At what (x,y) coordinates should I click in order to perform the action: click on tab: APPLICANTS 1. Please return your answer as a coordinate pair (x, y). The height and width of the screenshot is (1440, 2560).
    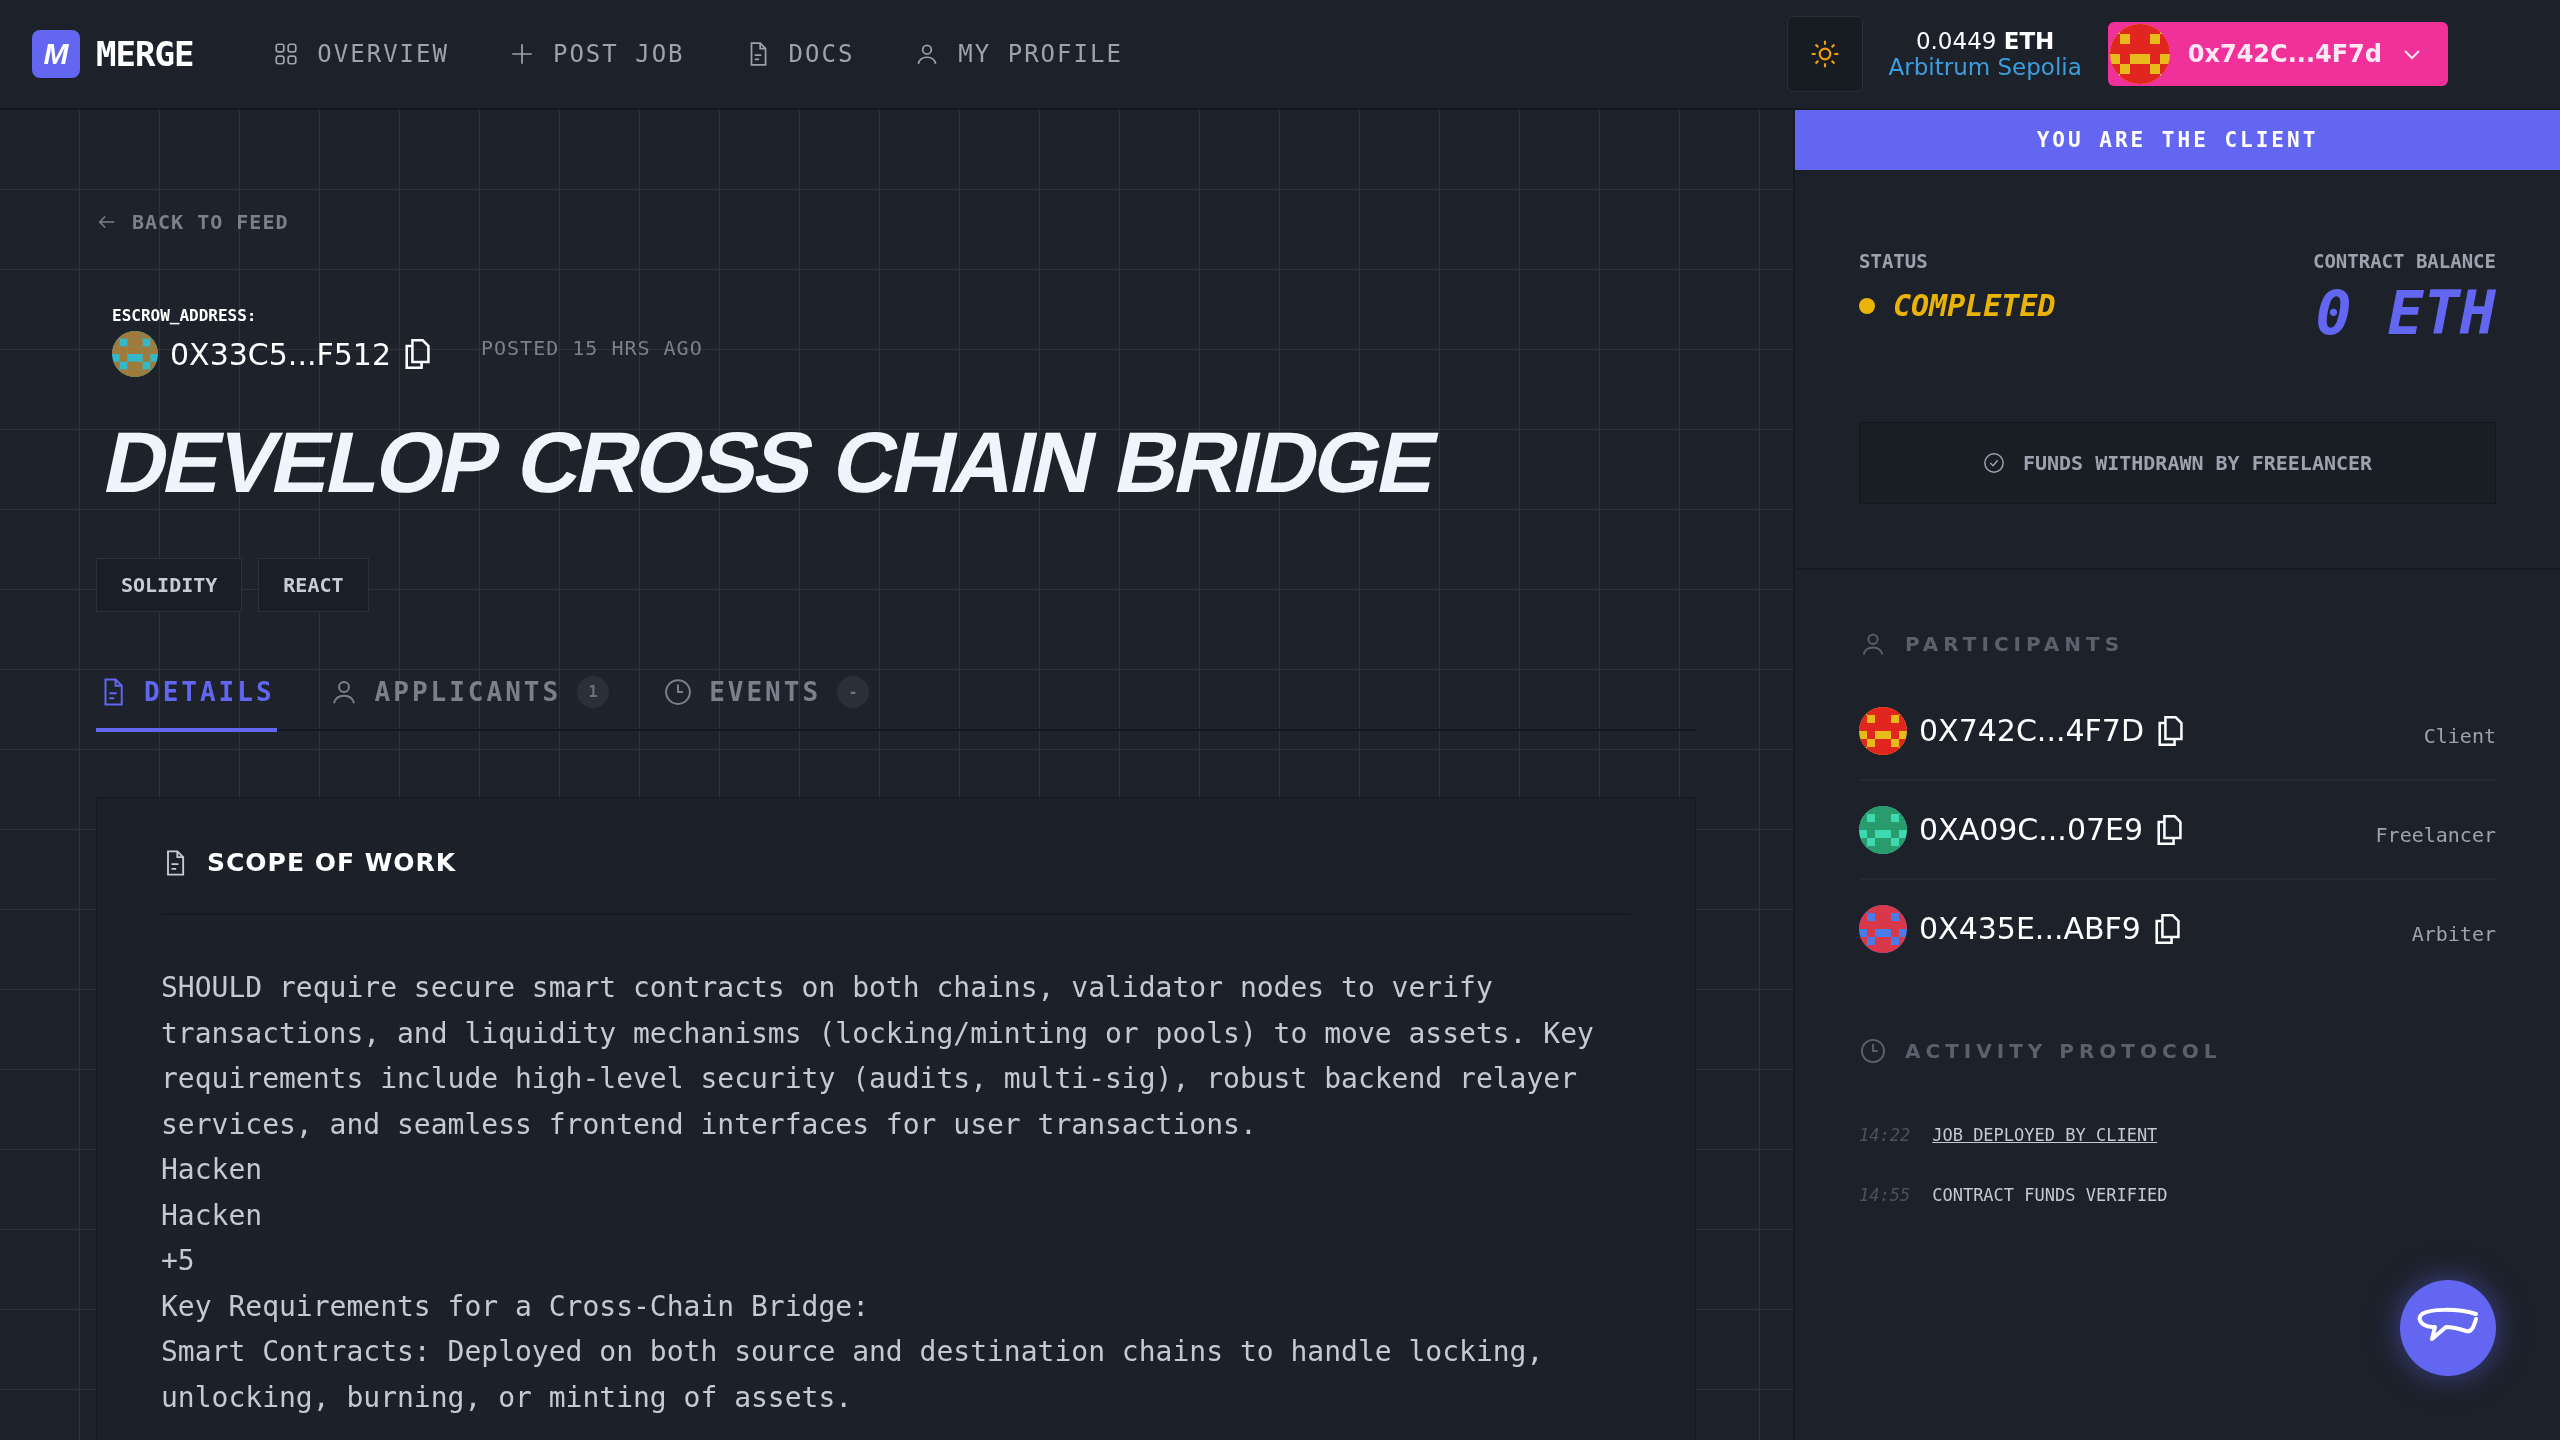
    Looking at the image, I should click on (469, 702).